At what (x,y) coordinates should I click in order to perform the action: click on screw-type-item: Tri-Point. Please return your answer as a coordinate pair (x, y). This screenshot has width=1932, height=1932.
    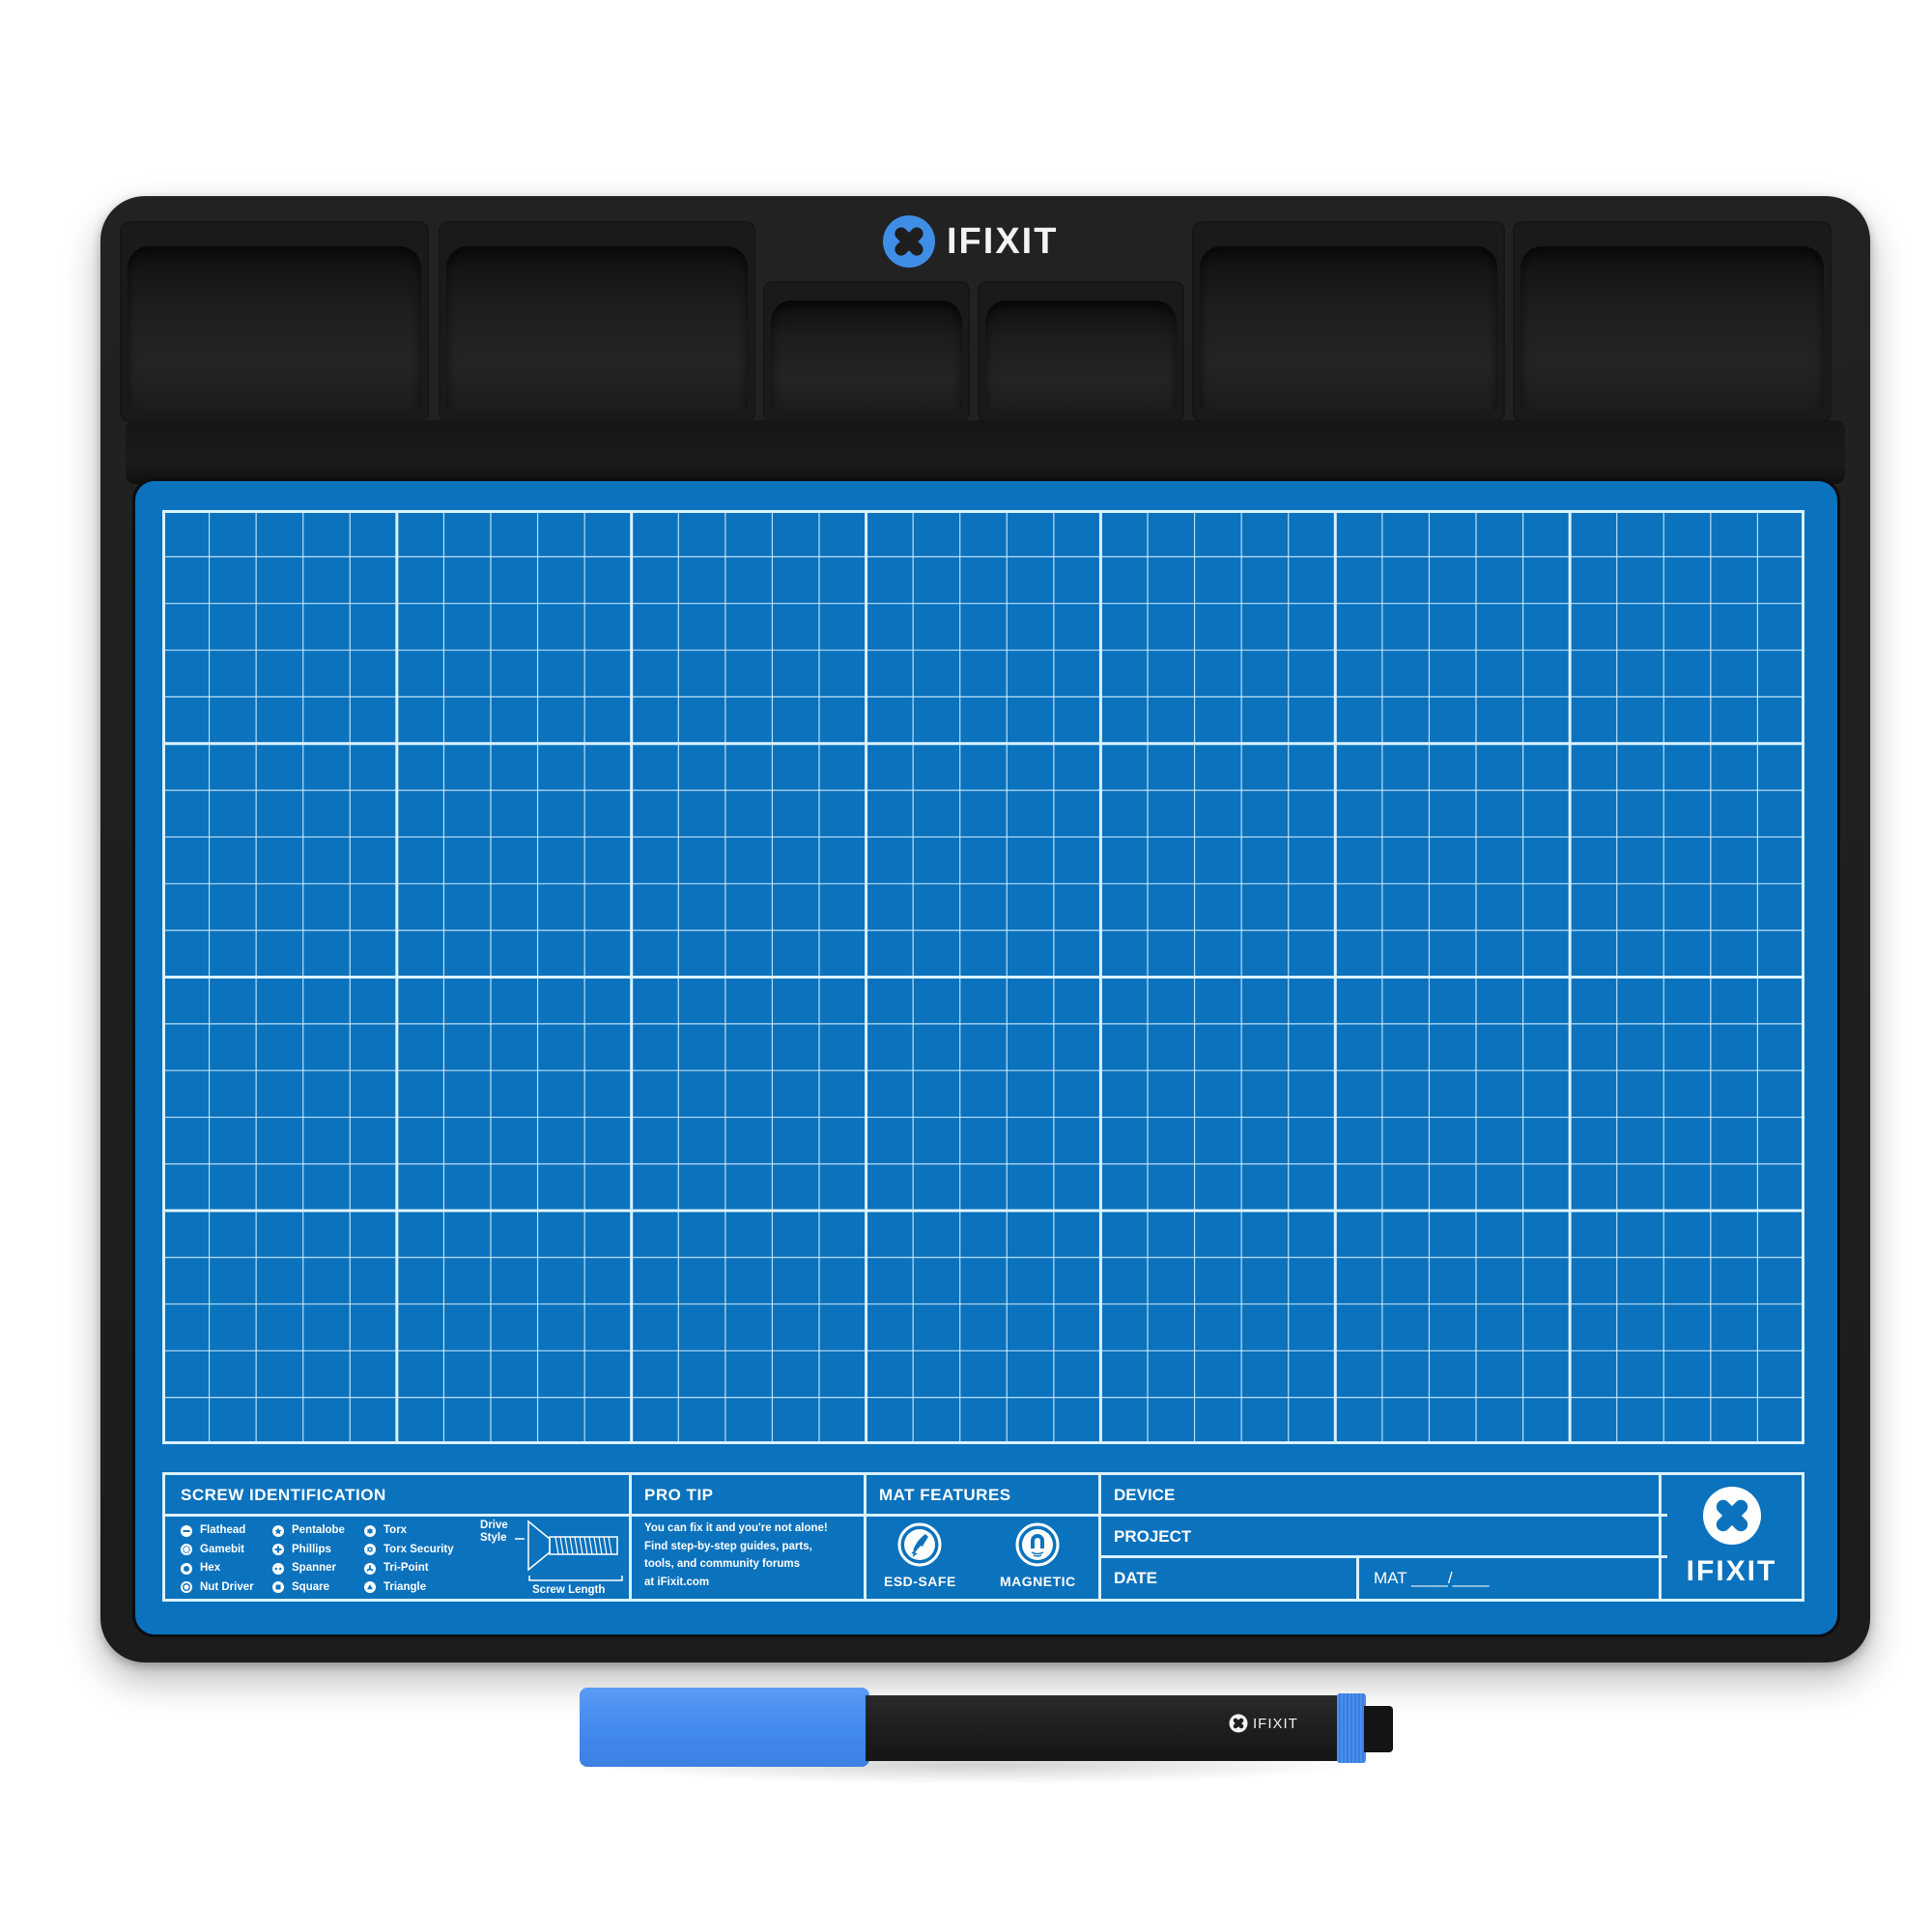
    Looking at the image, I should click on (409, 1568).